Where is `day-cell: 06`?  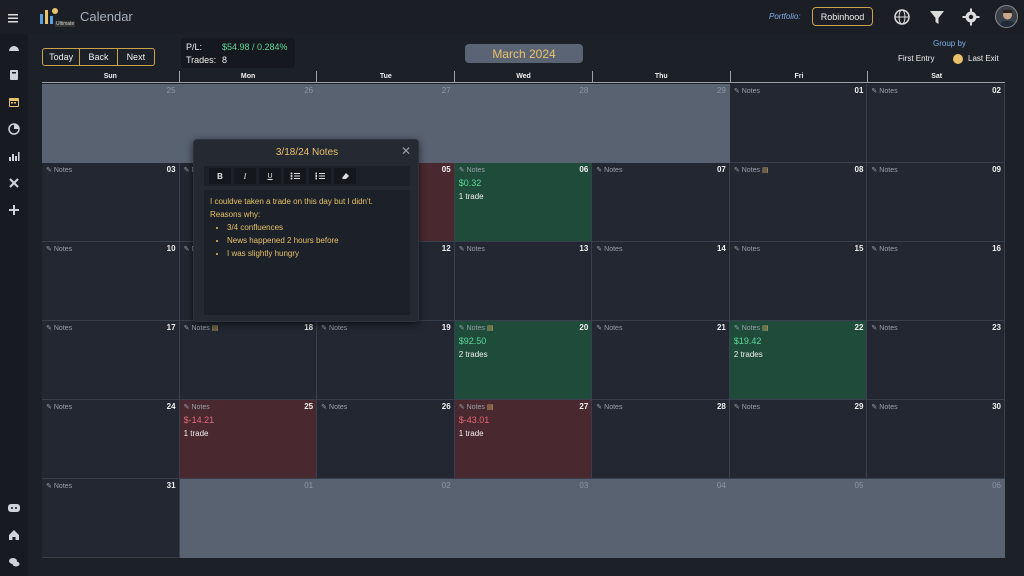
day-cell: 06 is located at coordinates (936, 518).